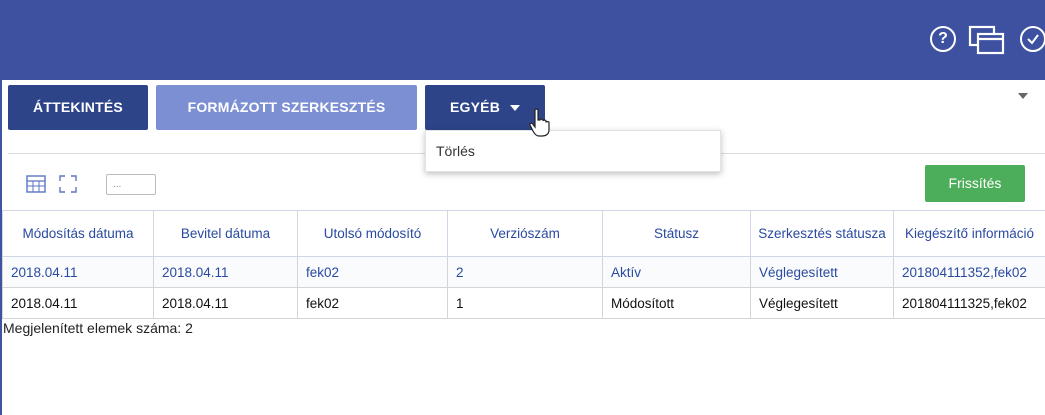 This screenshot has width=1045, height=415. I want to click on expand-icon, so click(68, 184).